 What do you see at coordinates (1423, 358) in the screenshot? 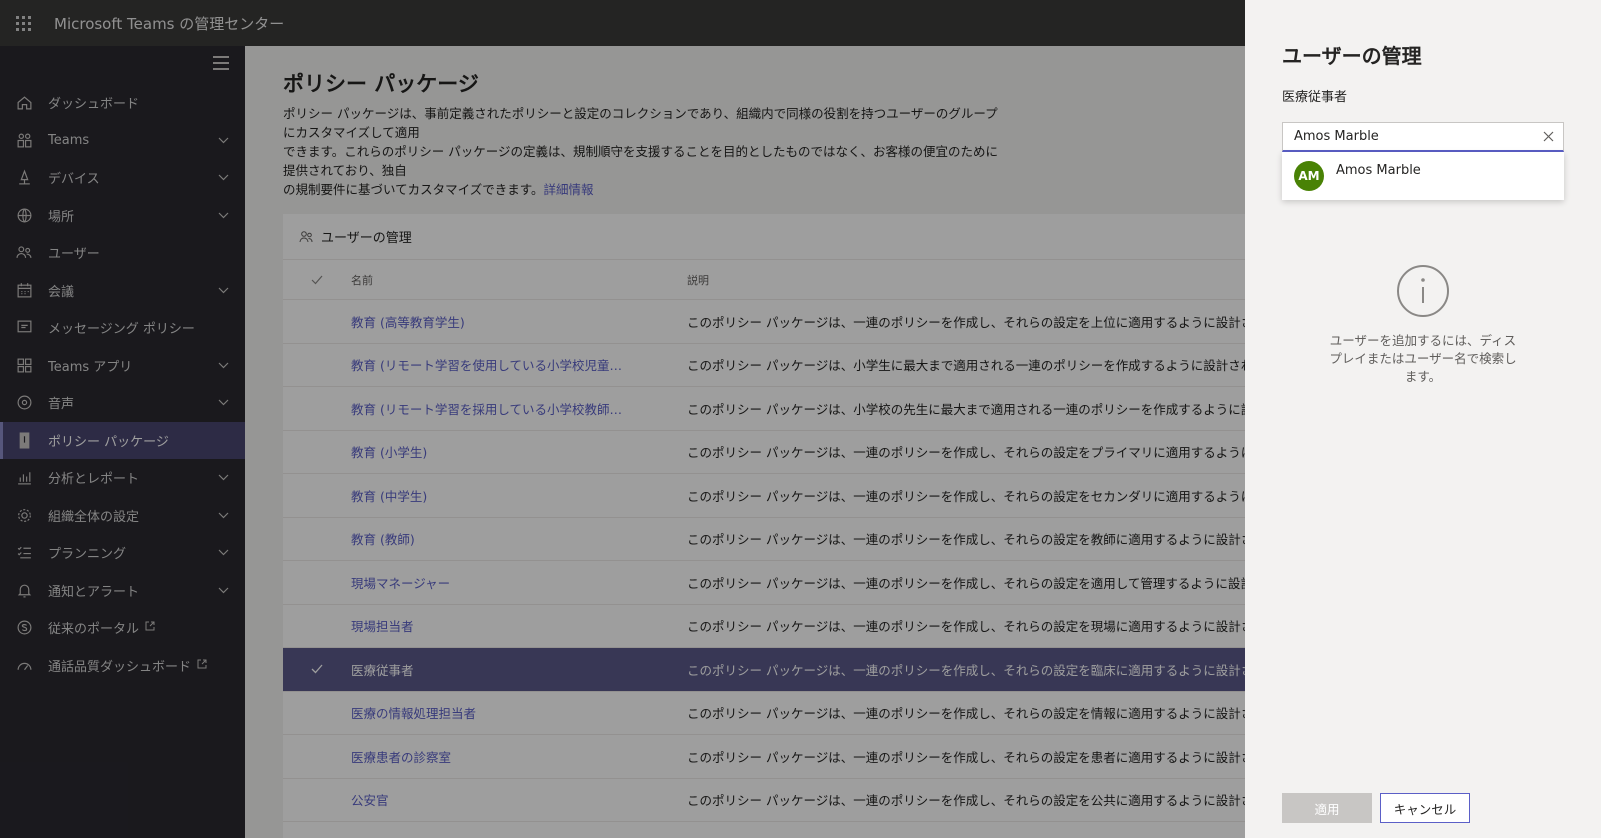
I see `empty-state-text: ユーザーを追加するには、ディスプレイまたはユーザー名で検索します。` at bounding box center [1423, 358].